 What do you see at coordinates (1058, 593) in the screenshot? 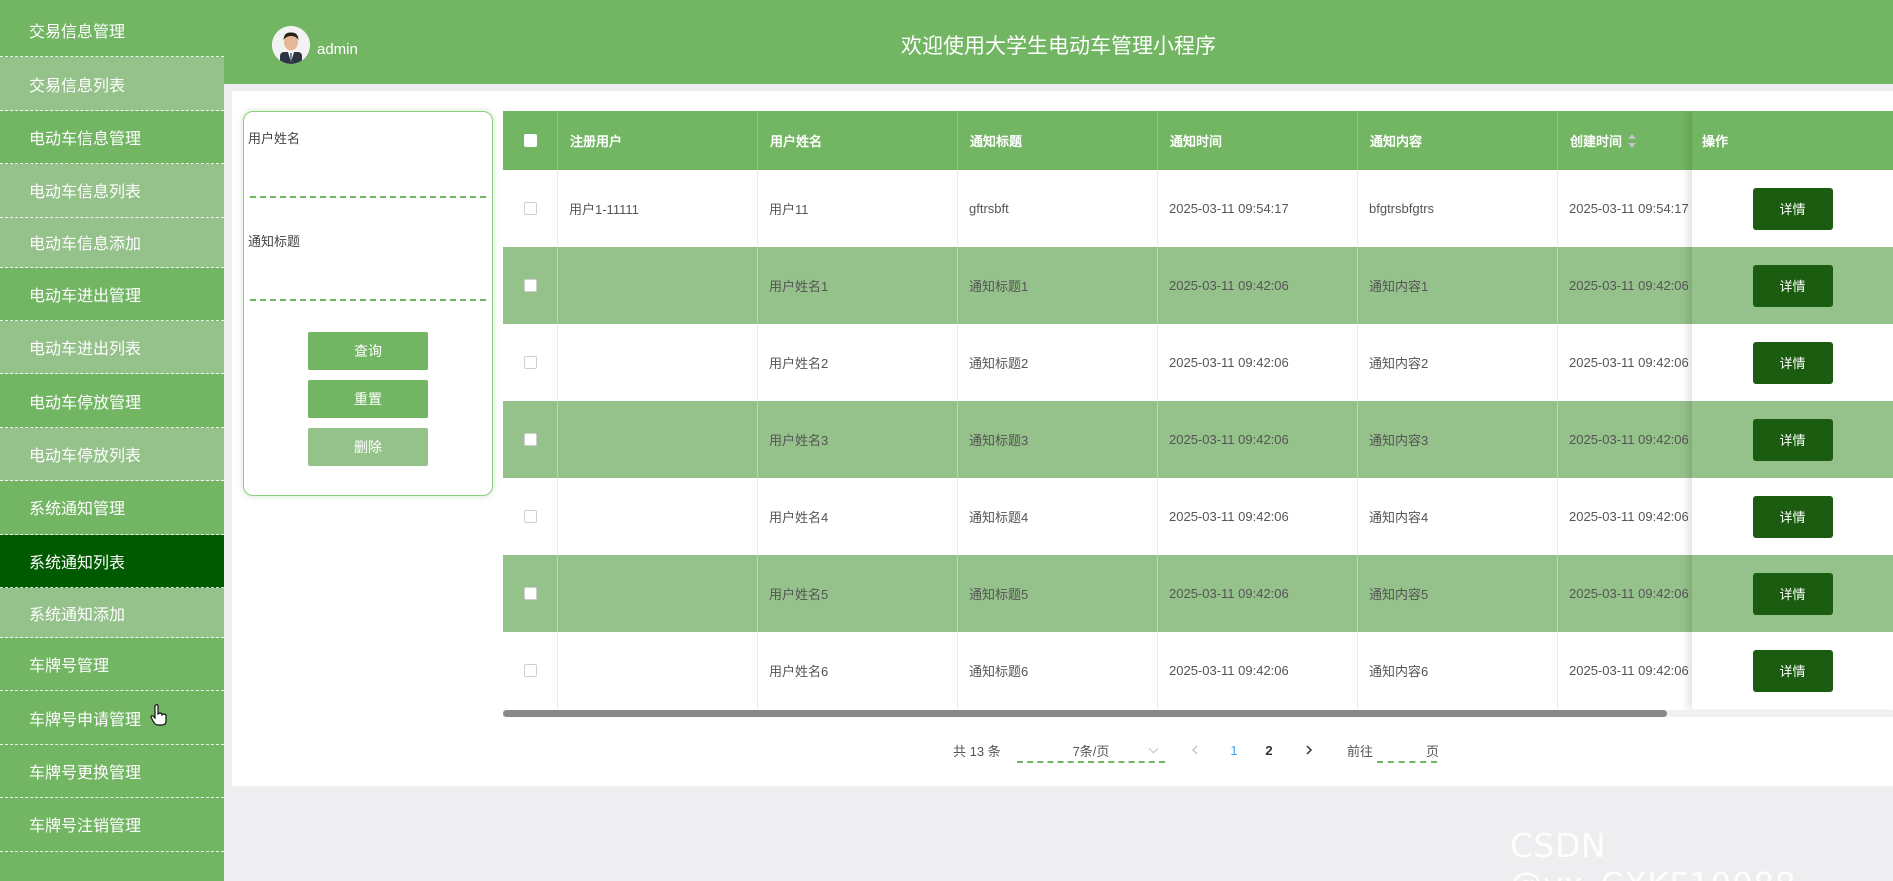
I see `cell-title: 通知标题5` at bounding box center [1058, 593].